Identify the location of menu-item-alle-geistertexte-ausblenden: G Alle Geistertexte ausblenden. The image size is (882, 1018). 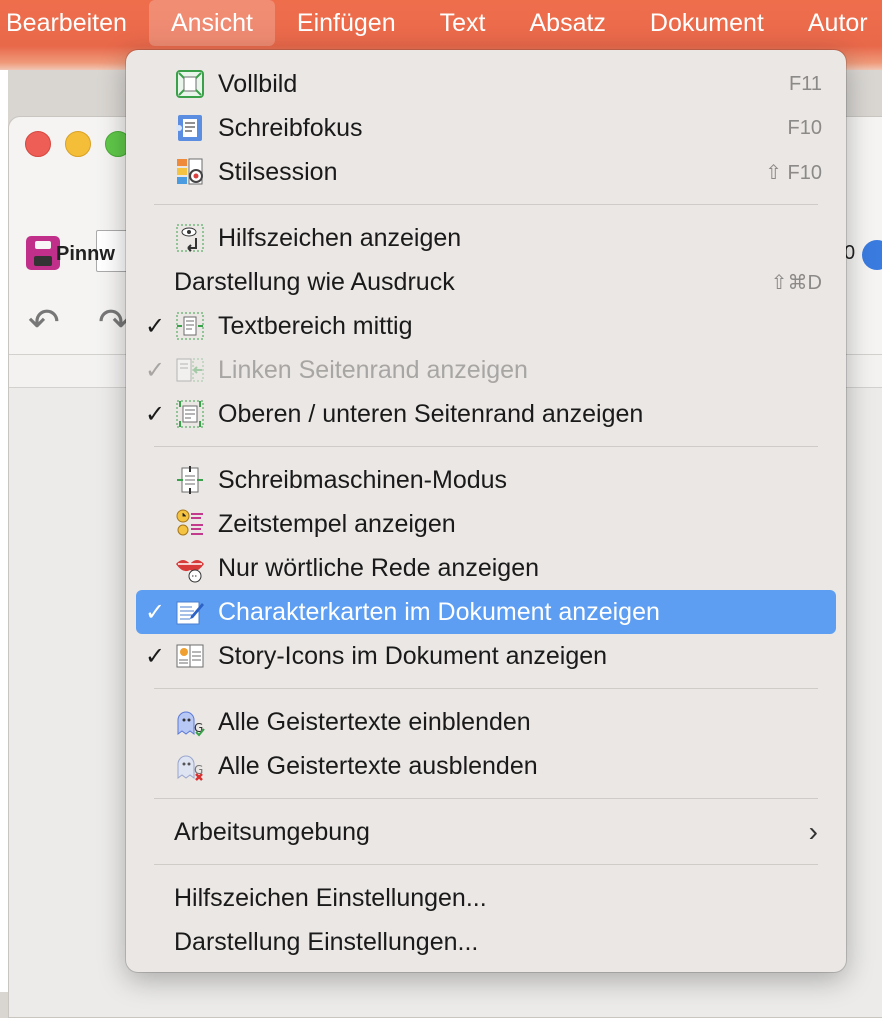
(486, 766).